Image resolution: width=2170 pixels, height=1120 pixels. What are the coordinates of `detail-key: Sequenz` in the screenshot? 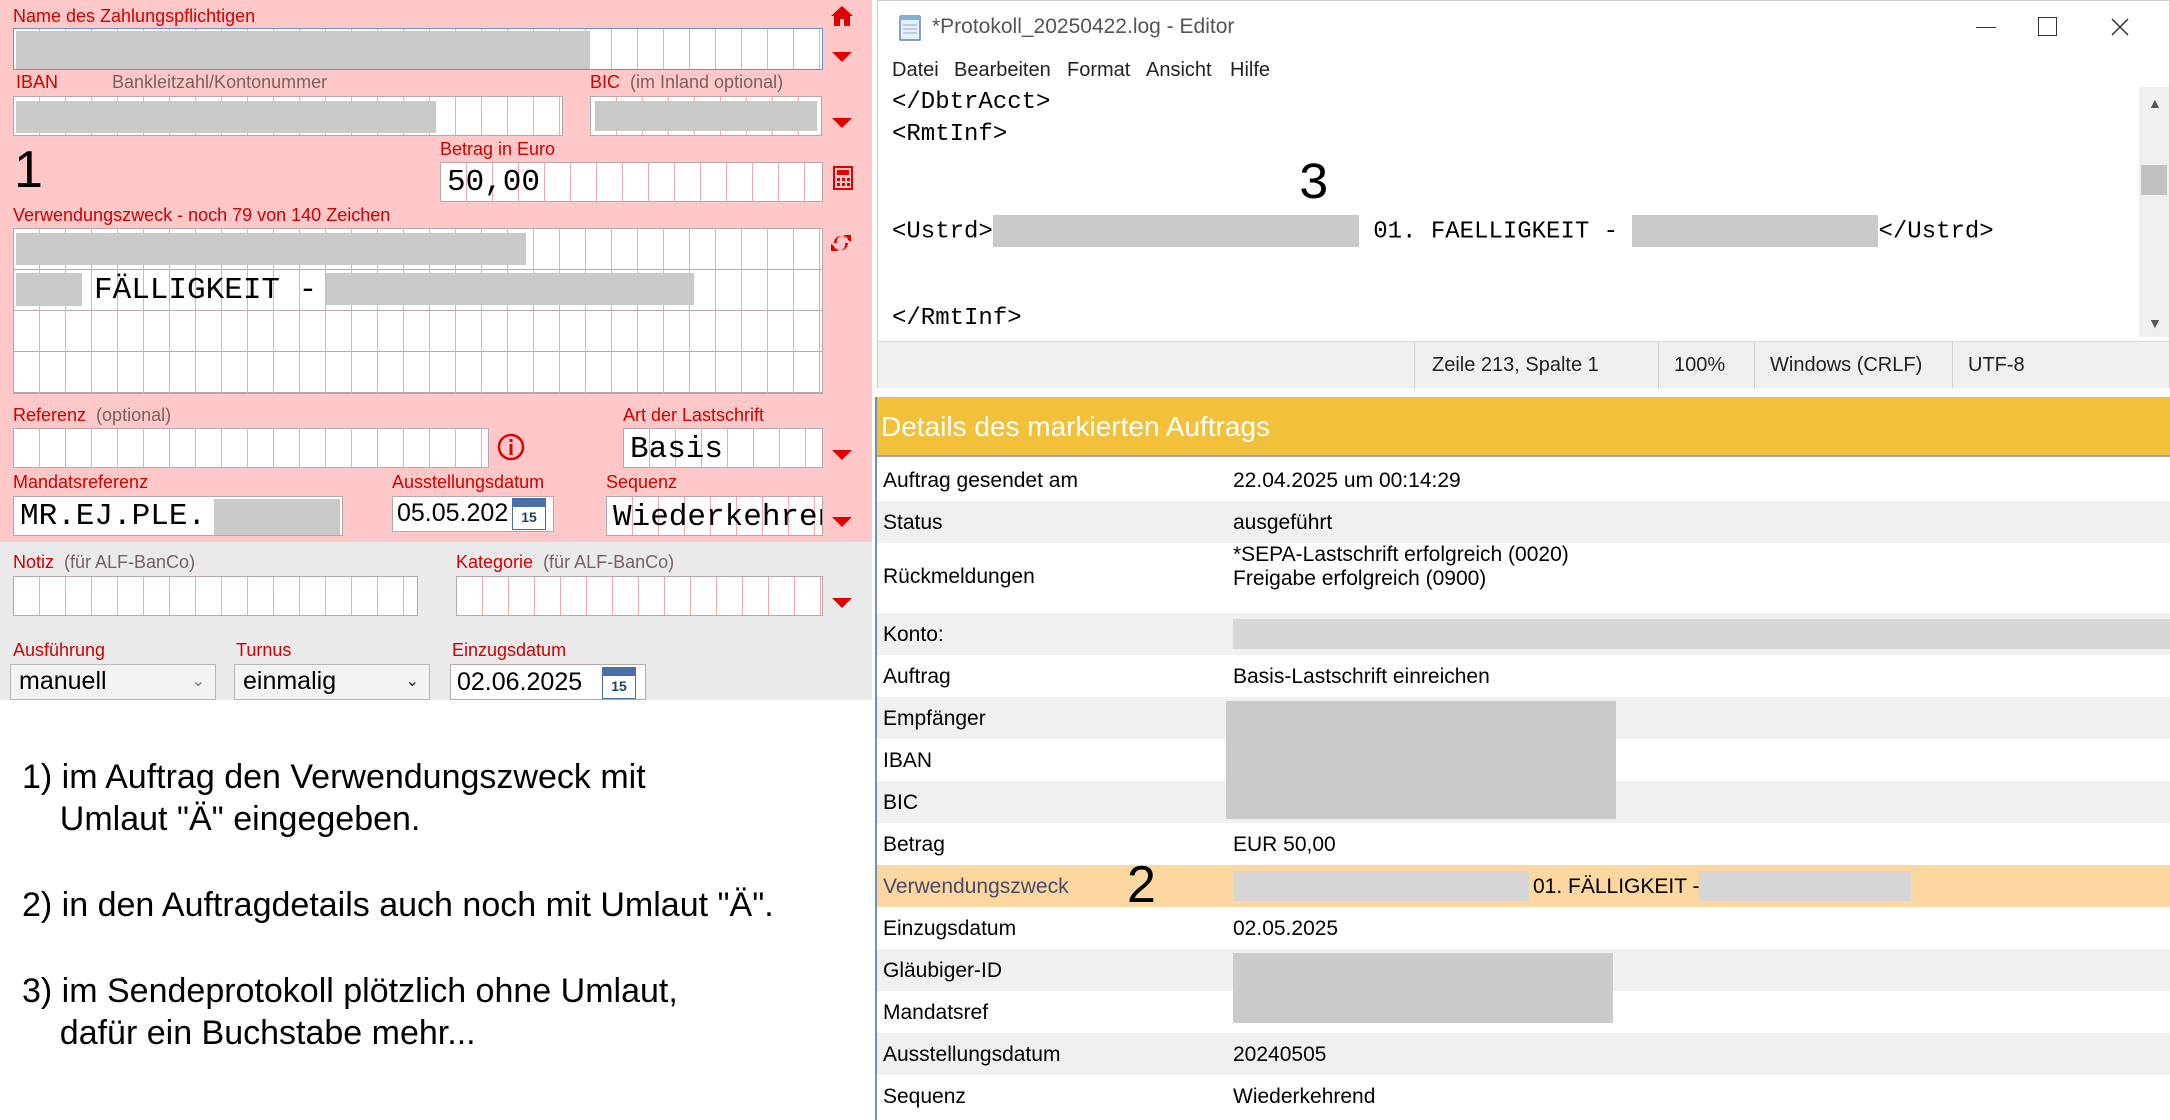 It's located at (924, 1096).